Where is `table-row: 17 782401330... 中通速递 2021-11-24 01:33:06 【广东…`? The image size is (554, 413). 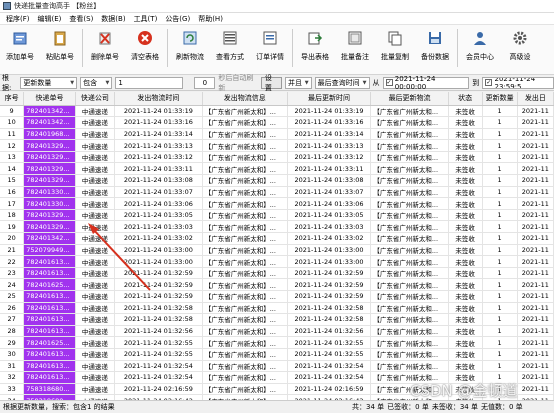
table-row: 17 782401330... 中通速递 2021-11-24 01:33:06 【广东… is located at coordinates (277, 203).